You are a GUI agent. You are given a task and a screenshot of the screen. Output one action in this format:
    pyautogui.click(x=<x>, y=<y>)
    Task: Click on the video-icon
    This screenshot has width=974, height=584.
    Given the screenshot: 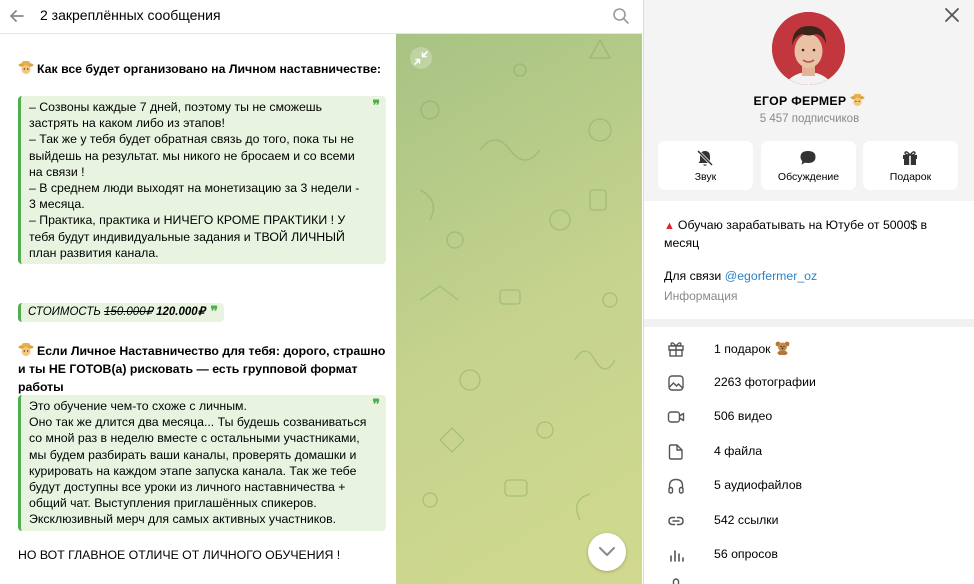 What is the action you would take?
    pyautogui.click(x=676, y=417)
    